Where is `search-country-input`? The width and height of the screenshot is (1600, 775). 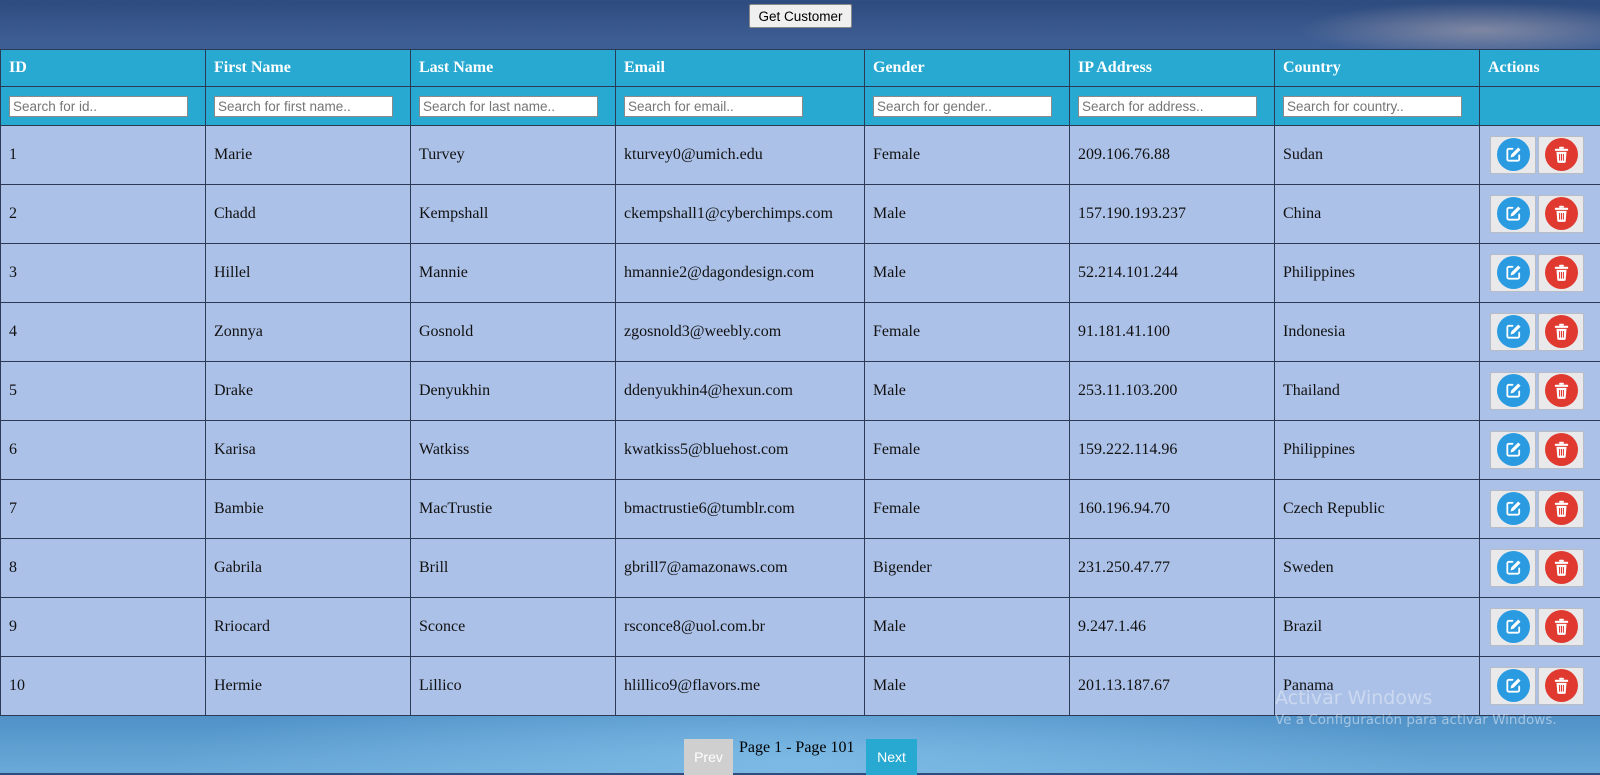 search-country-input is located at coordinates (1372, 106).